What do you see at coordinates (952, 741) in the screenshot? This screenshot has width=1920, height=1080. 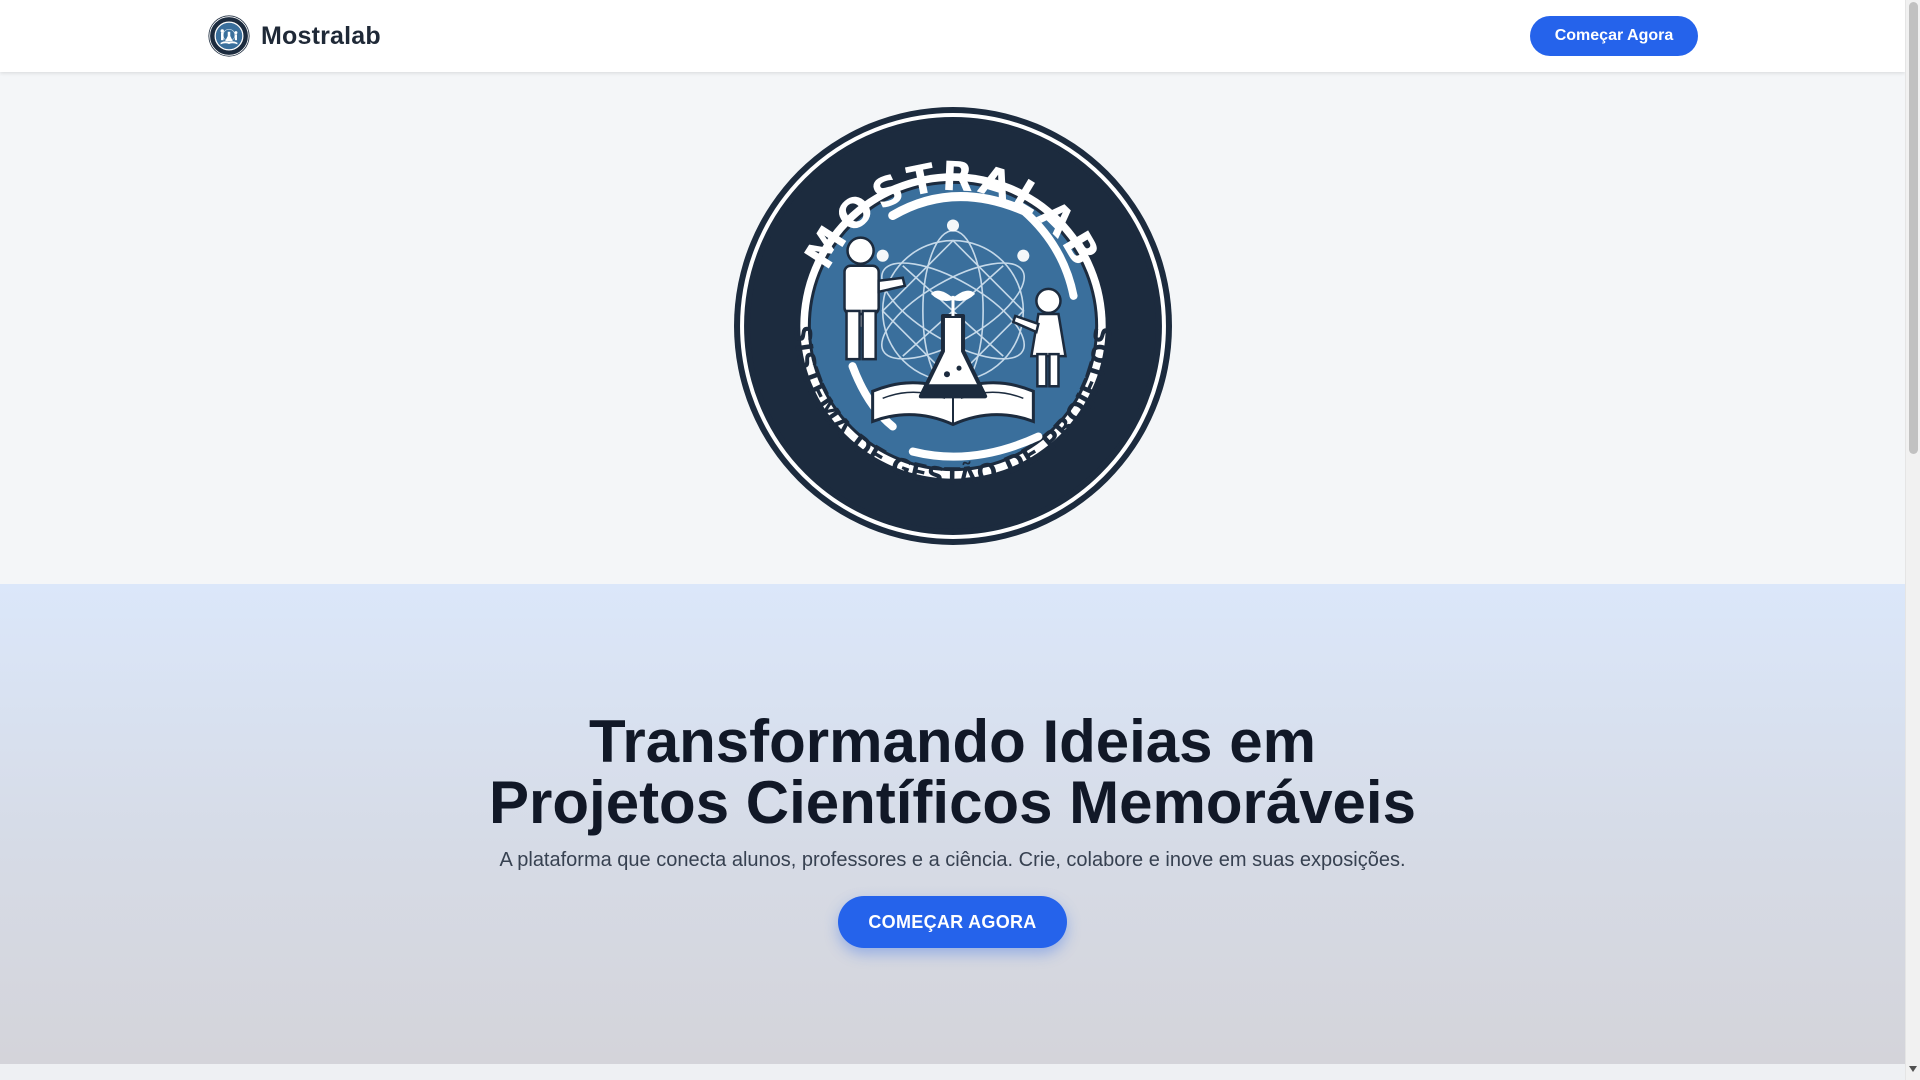 I see `hero-title-line-1: Transformando Ideias em` at bounding box center [952, 741].